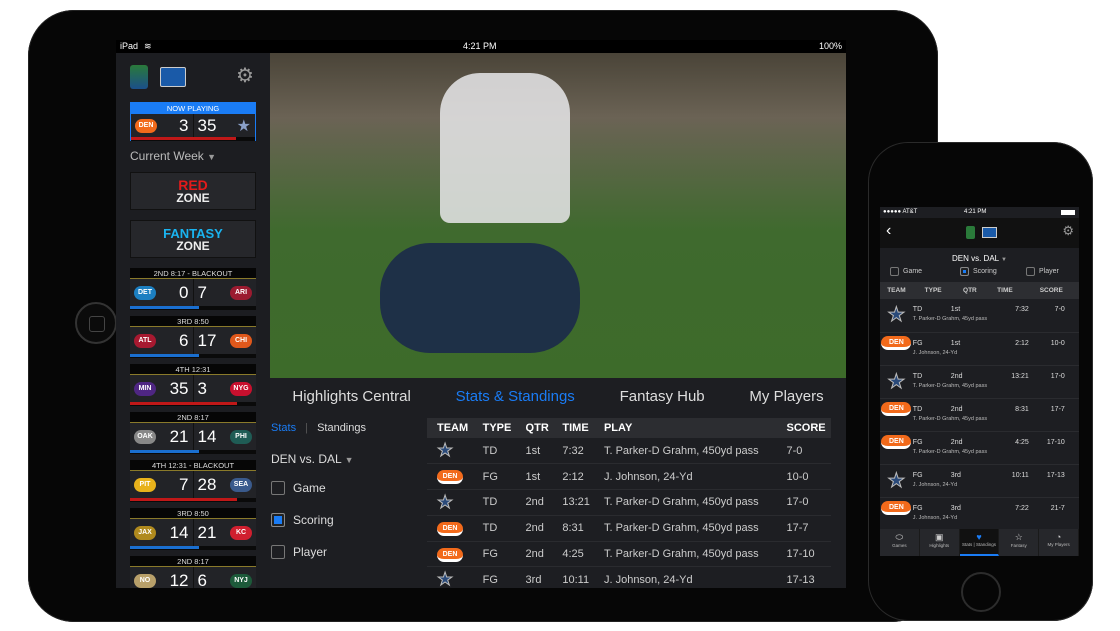 Image resolution: width=1120 pixels, height=631 pixels. What do you see at coordinates (241, 292) in the screenshot?
I see `team-logo: ARI` at bounding box center [241, 292].